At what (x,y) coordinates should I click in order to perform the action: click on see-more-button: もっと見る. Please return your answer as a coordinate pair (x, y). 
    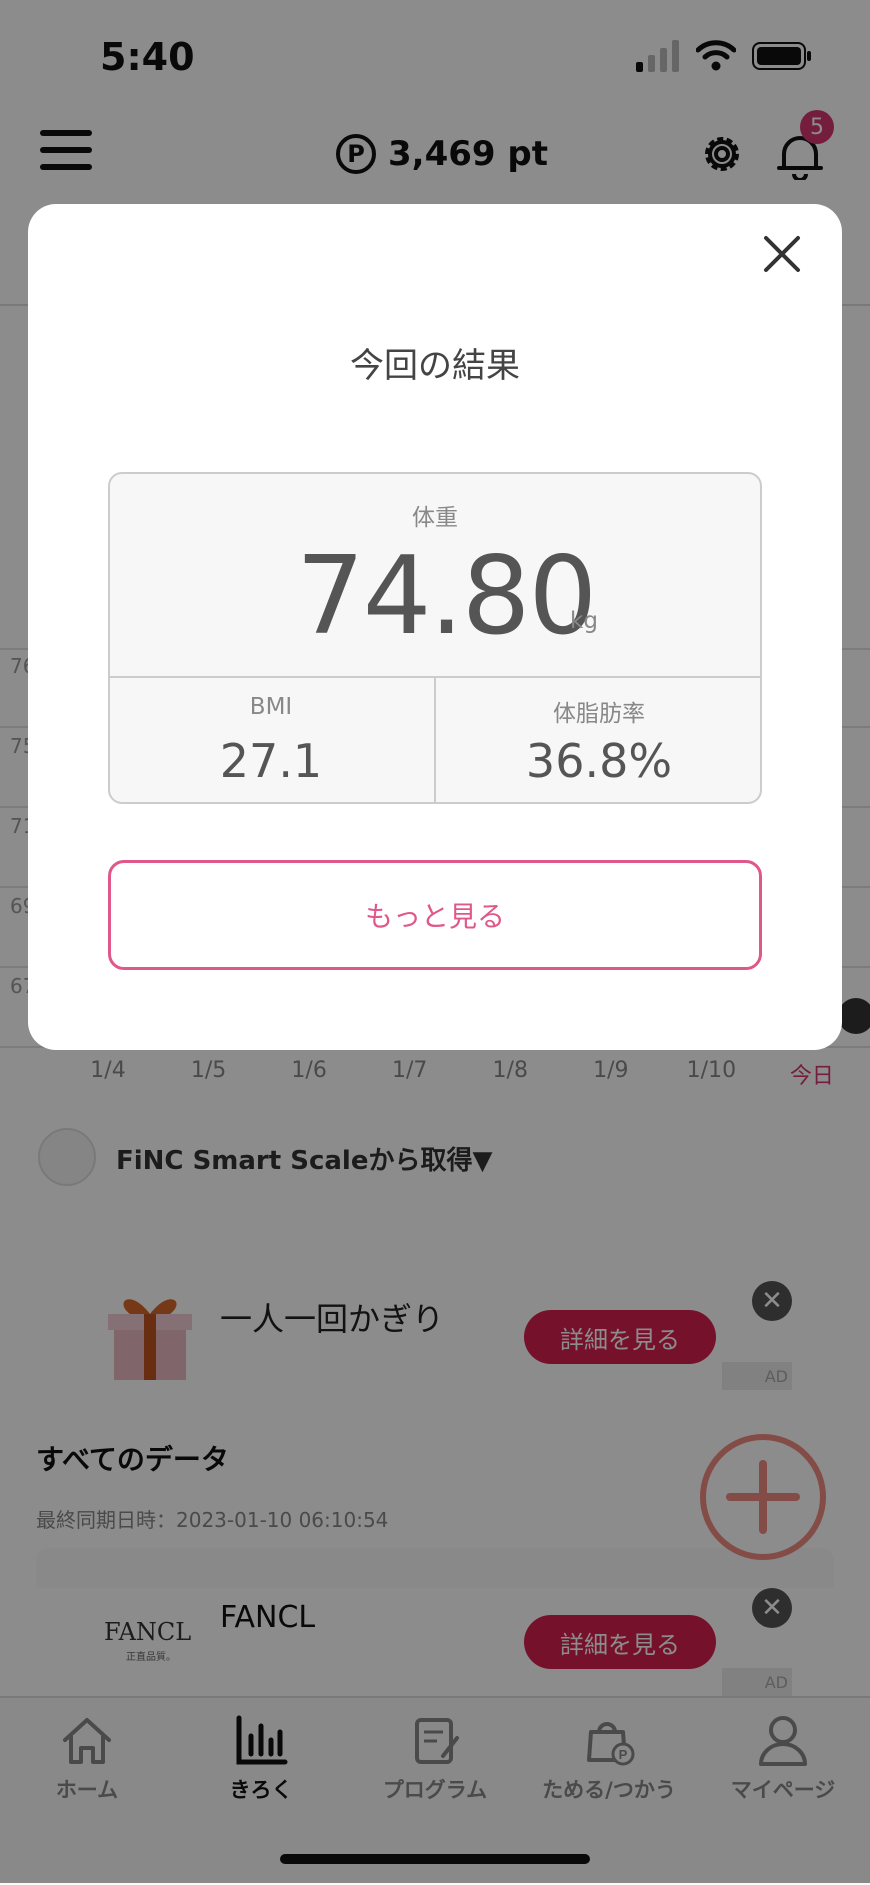
    Looking at the image, I should click on (435, 915).